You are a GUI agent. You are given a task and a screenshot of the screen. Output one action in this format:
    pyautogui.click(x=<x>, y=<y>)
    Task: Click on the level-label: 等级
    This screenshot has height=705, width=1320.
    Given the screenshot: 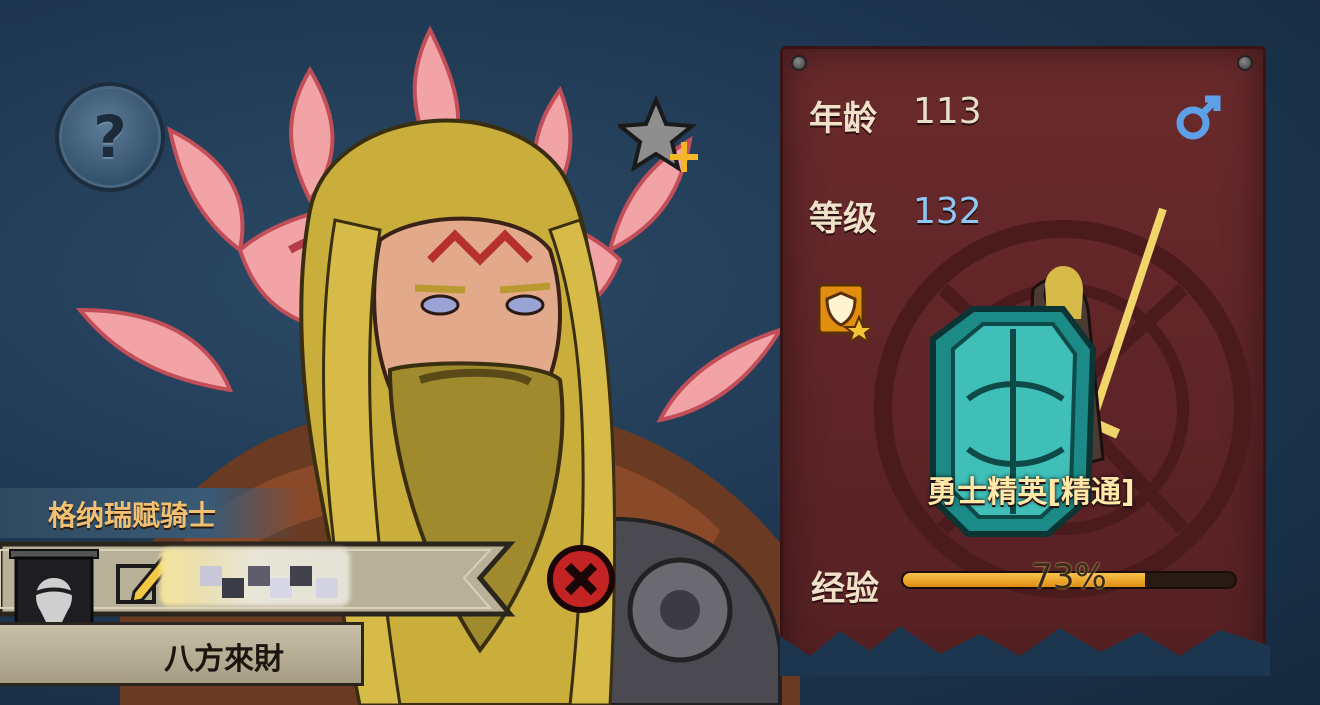 What is the action you would take?
    pyautogui.click(x=843, y=219)
    